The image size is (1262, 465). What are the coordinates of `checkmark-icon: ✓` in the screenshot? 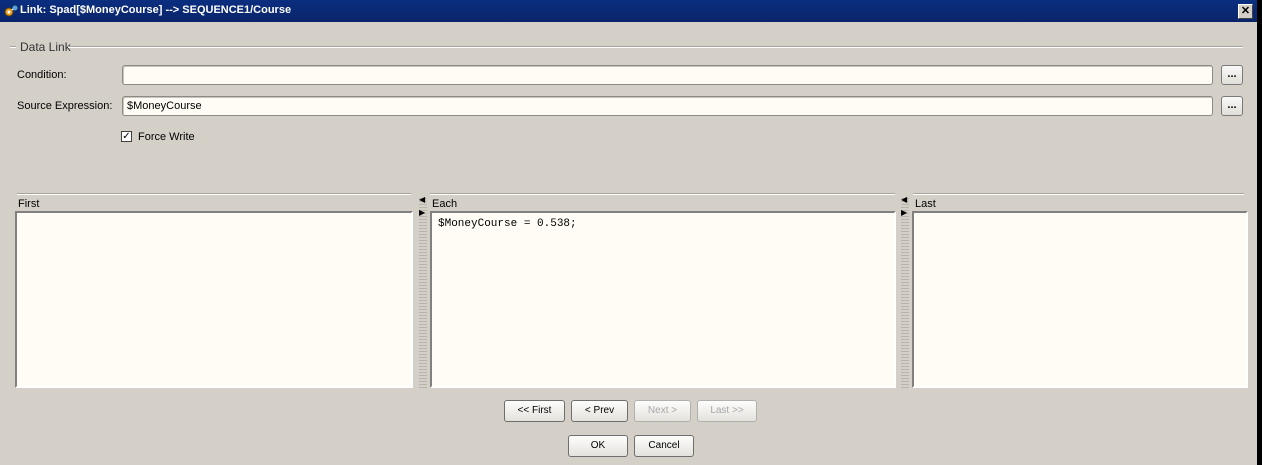 It's located at (126, 136).